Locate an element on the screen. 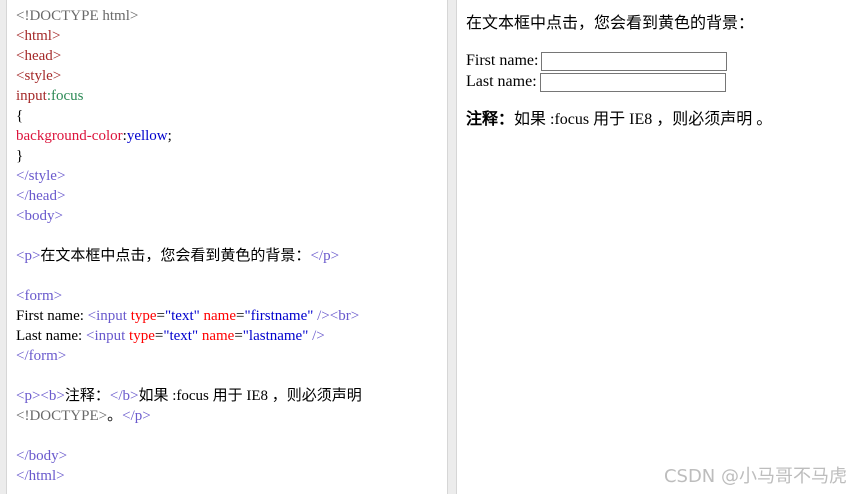 This screenshot has height=494, width=861. code-token: "firstname" is located at coordinates (281, 316).